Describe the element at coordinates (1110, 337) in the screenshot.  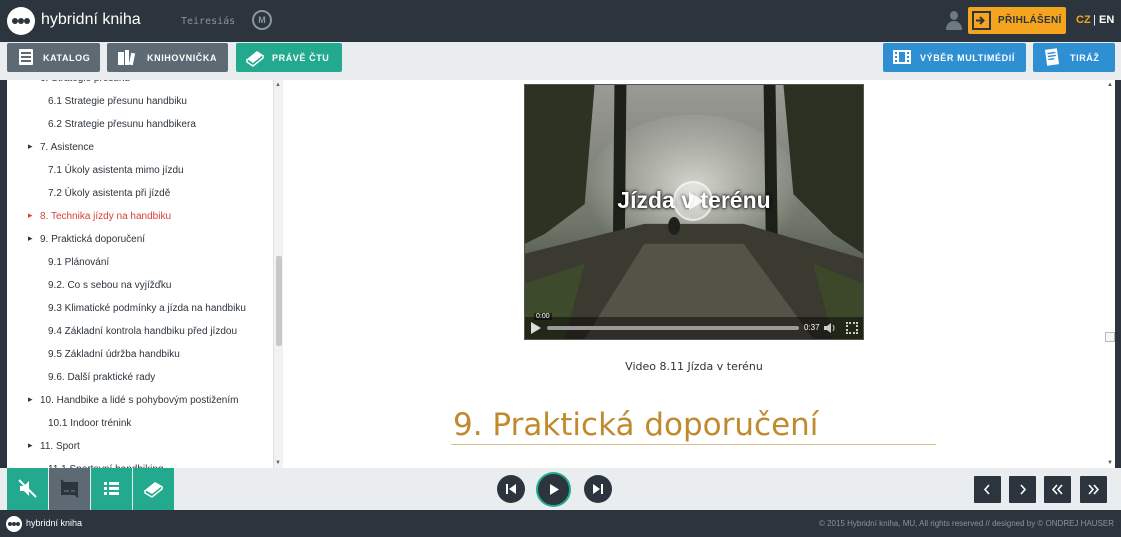
I see `content-scroll-thumb` at that location.